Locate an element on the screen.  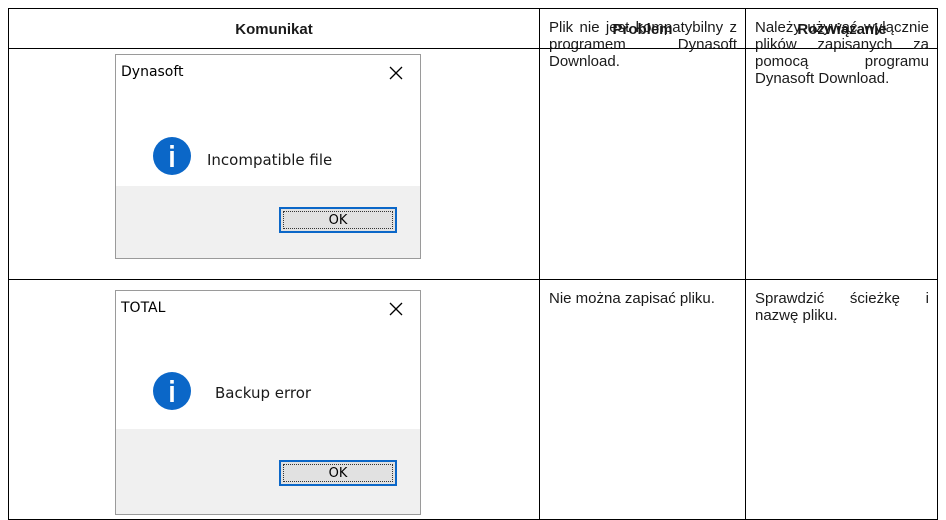
dialog-backup-error: TOTAL Backup error OK is located at coordinates (268, 402).